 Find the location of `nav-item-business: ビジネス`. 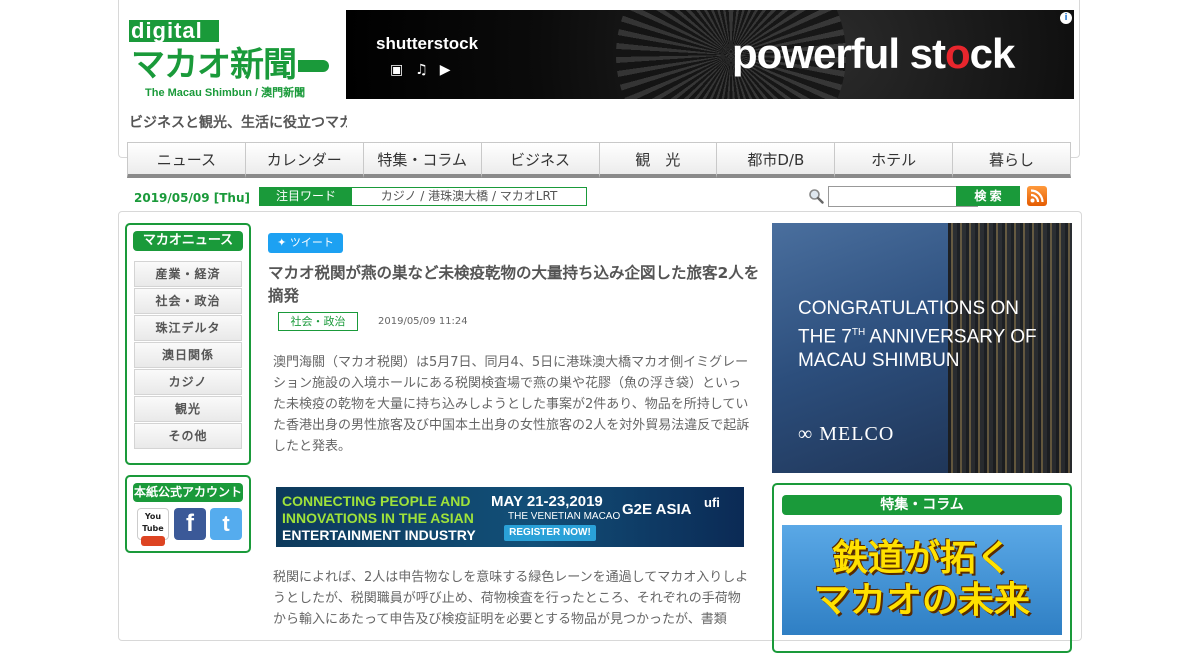

nav-item-business: ビジネス is located at coordinates (539, 160).